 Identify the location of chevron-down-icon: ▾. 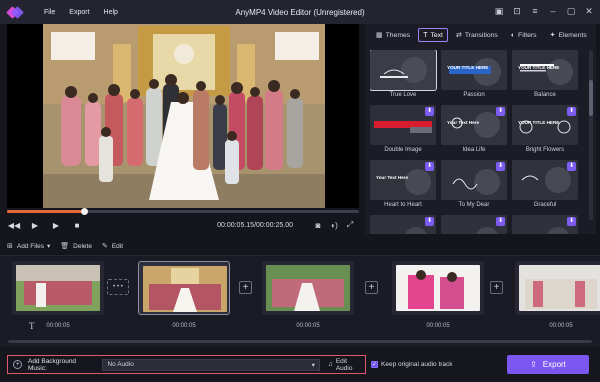
(313, 365).